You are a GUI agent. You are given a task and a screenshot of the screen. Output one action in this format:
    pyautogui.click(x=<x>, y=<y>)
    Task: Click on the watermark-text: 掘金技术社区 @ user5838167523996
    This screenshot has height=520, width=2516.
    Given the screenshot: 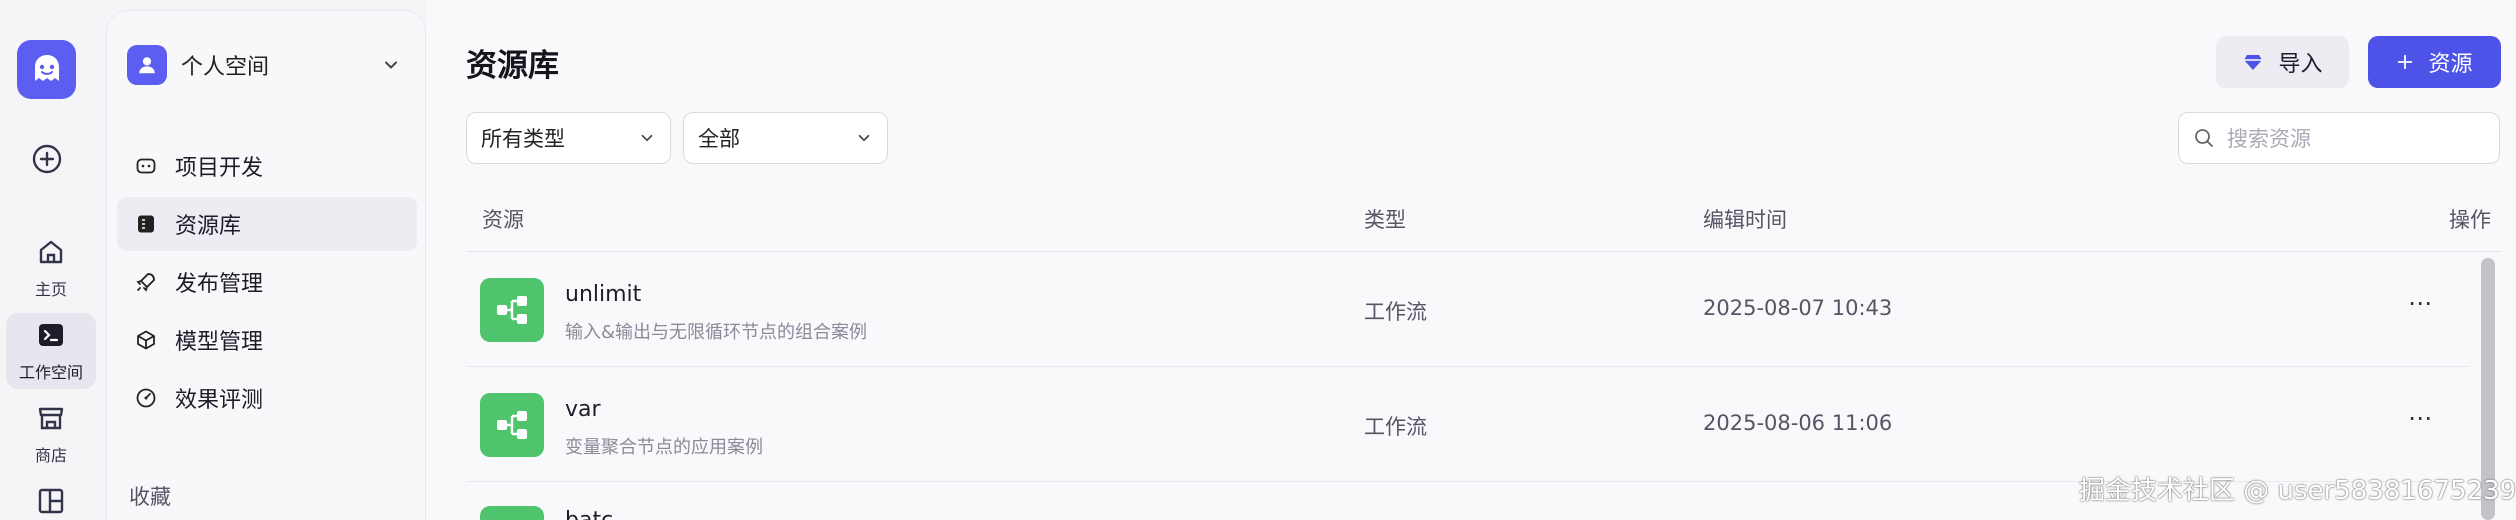 What is the action you would take?
    pyautogui.click(x=2297, y=491)
    